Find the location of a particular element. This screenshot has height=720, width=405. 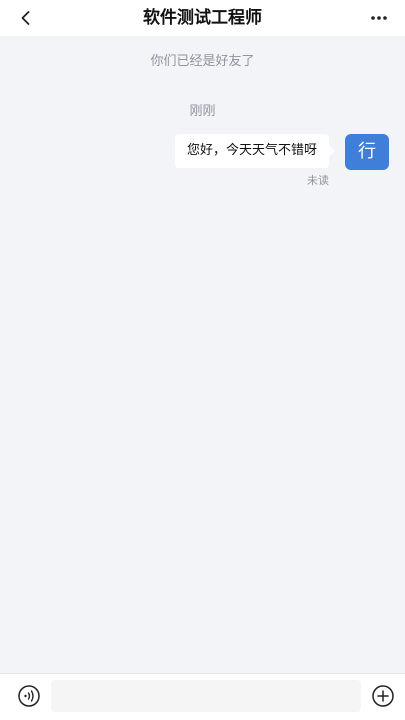

more-options-button is located at coordinates (379, 18).